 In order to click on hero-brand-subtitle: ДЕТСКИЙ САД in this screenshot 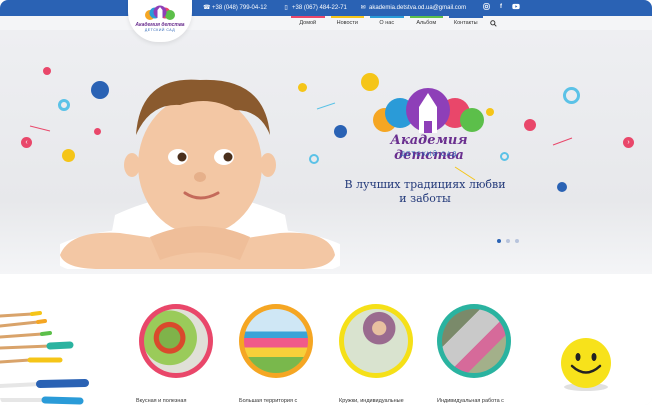, I will do `click(429, 154)`.